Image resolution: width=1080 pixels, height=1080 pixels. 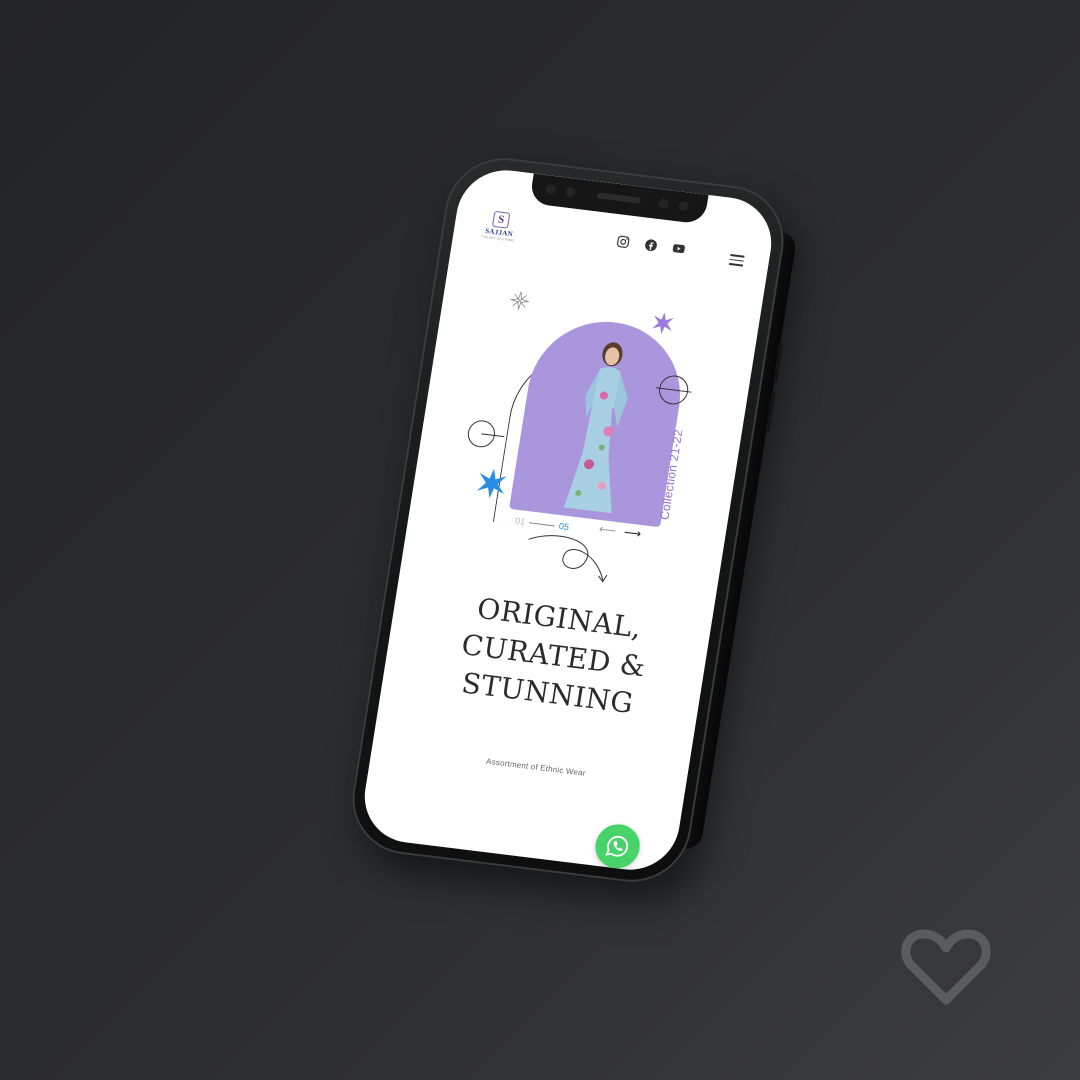 What do you see at coordinates (595, 428) in the screenshot?
I see `saree-model-image` at bounding box center [595, 428].